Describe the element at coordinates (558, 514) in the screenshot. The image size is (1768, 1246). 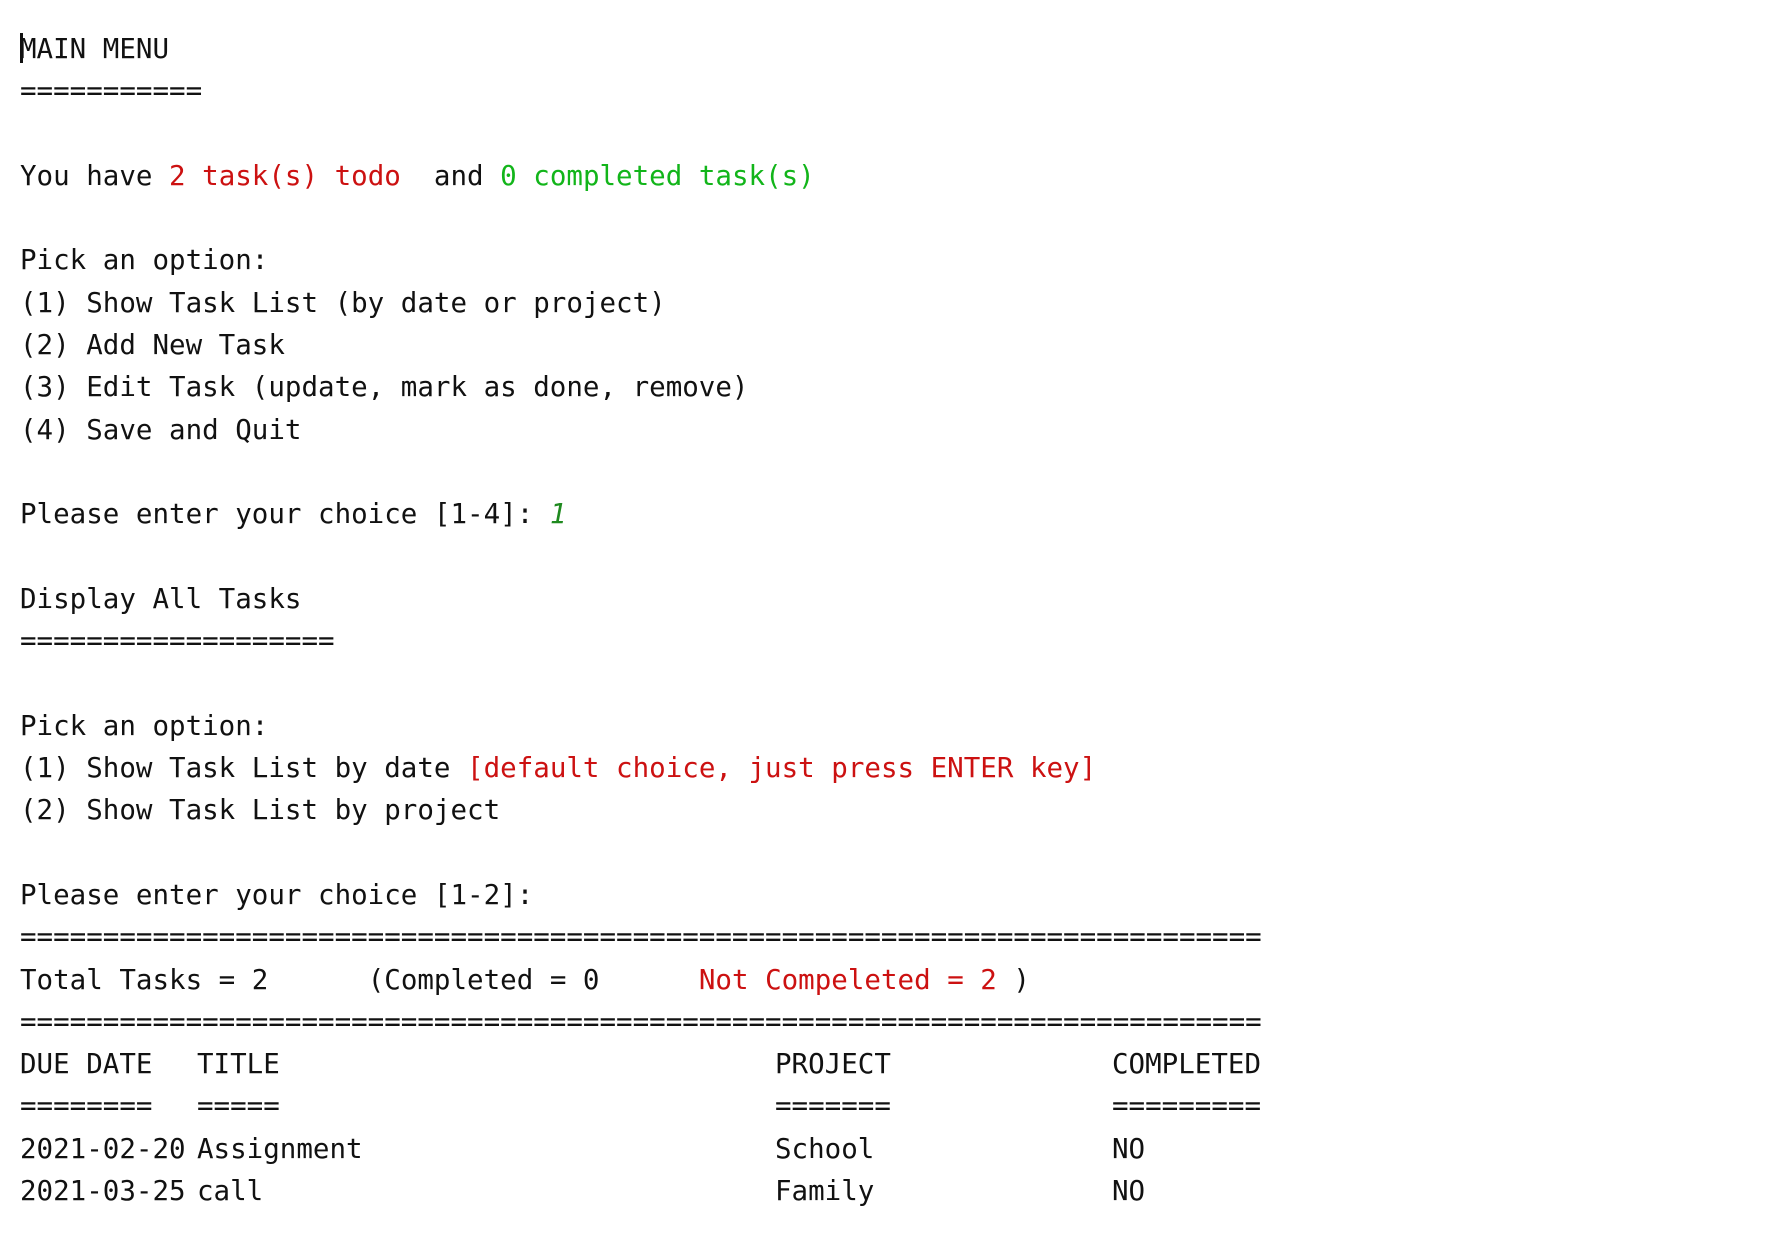
I see `main-choice-input: 1` at that location.